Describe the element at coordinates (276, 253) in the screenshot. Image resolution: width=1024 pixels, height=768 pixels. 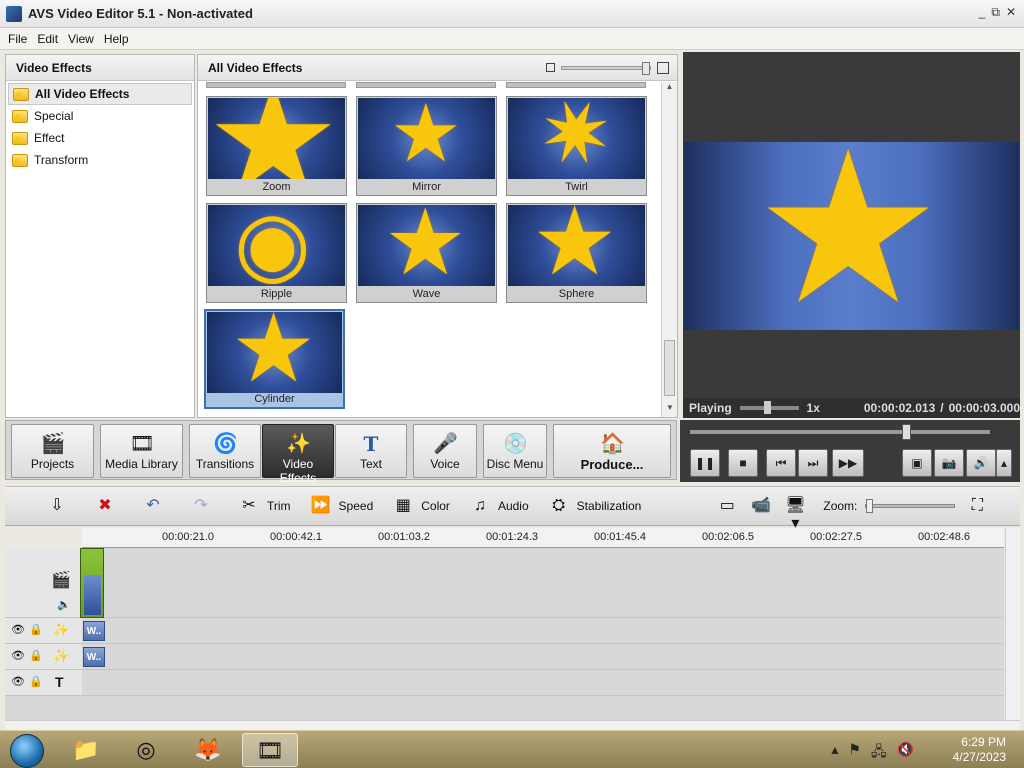
I see `effect-tile-ripple: ◉ Ripple` at that location.